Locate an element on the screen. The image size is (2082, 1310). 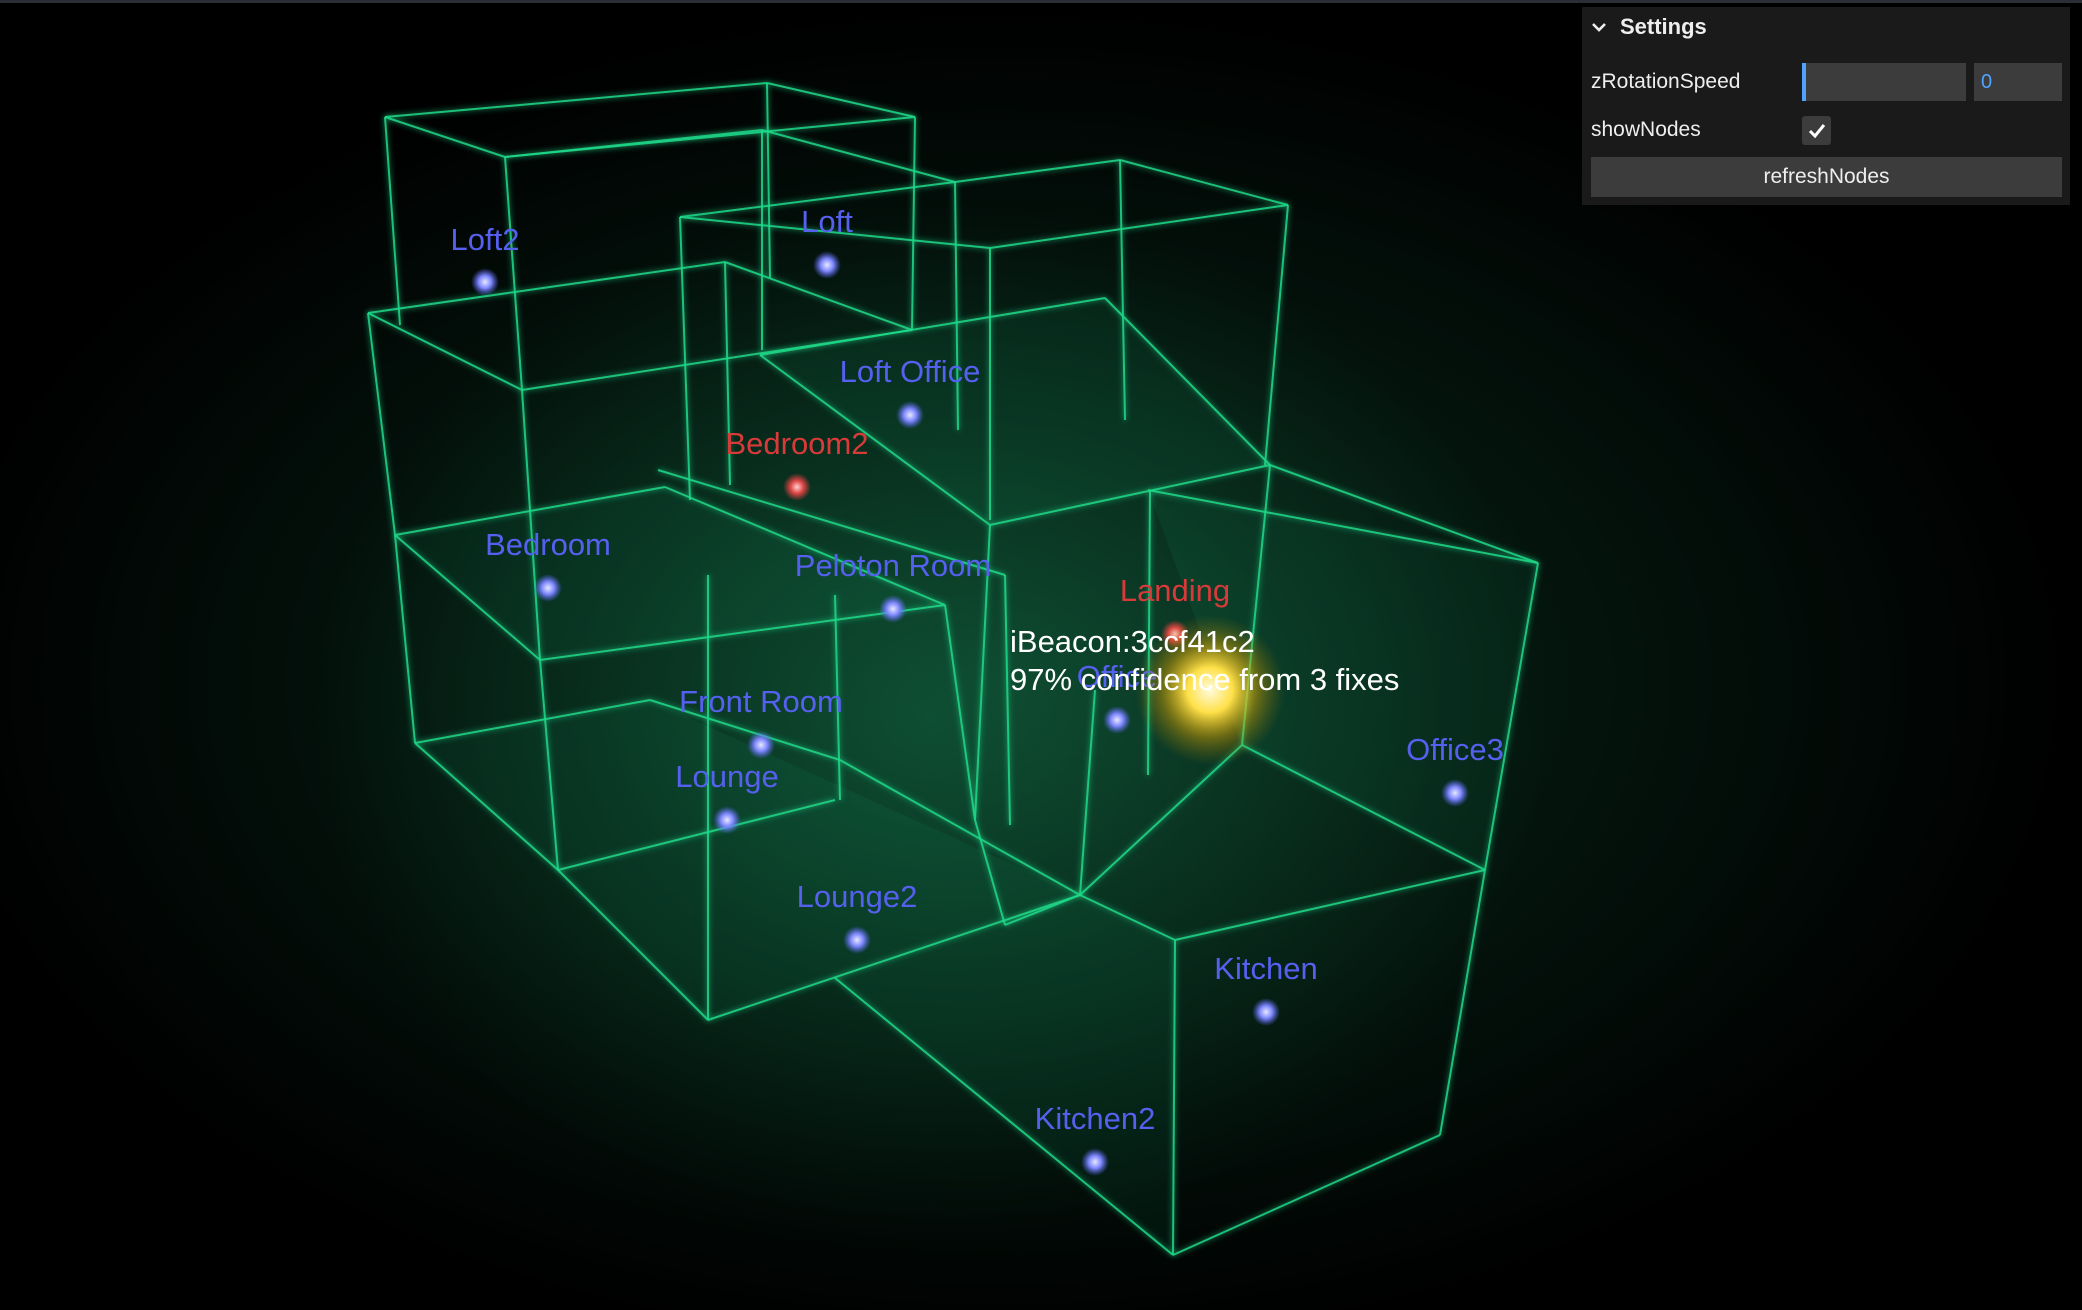
node-label: Office3 is located at coordinates (1455, 749).